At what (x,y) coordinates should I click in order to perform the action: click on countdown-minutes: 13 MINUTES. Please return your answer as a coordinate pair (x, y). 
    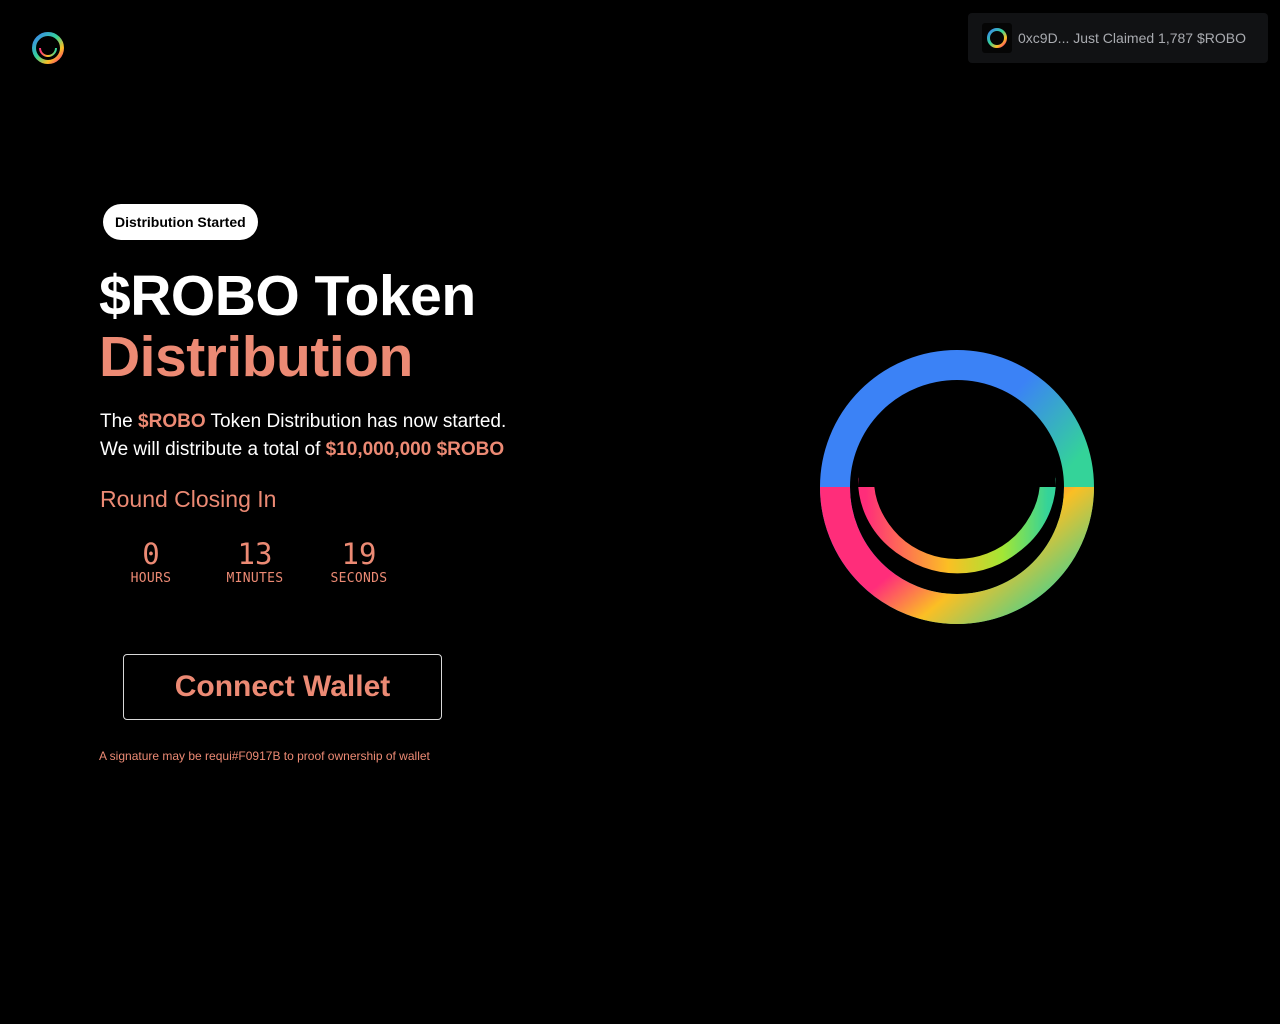
    Looking at the image, I should click on (255, 561).